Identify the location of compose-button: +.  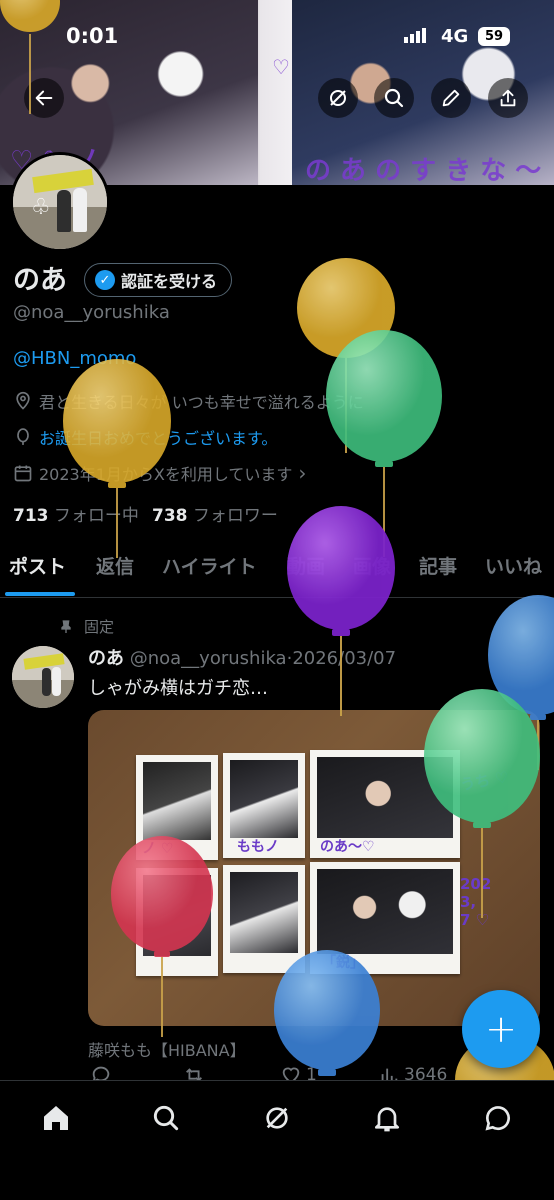
(501, 1029).